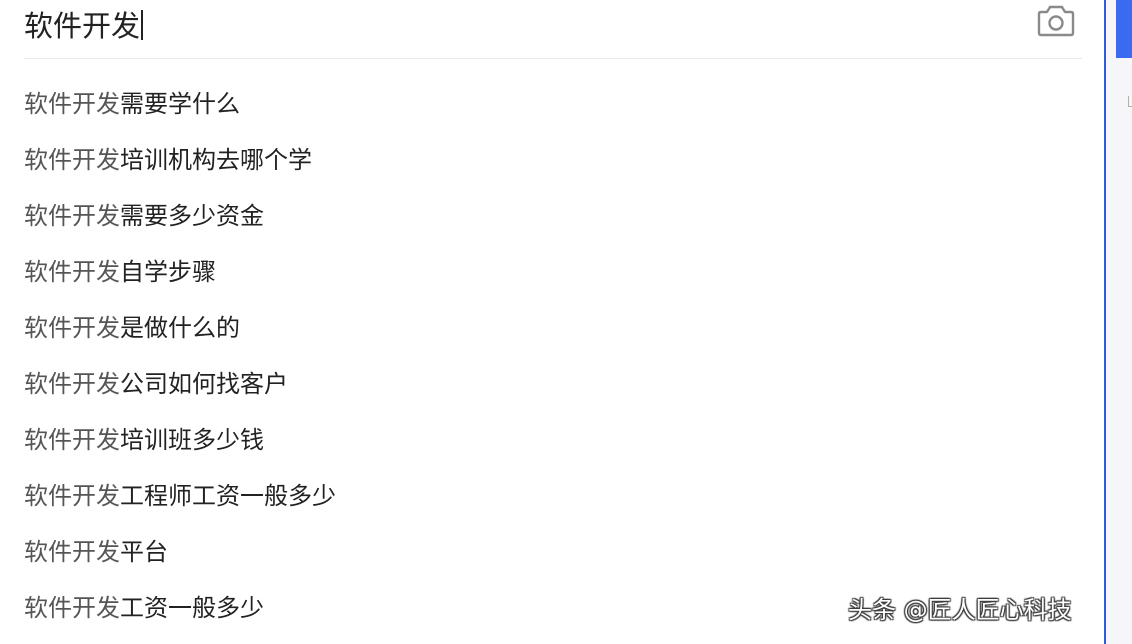  Describe the element at coordinates (553, 272) in the screenshot. I see `suggestion-item: 软件开发自学步骤` at that location.